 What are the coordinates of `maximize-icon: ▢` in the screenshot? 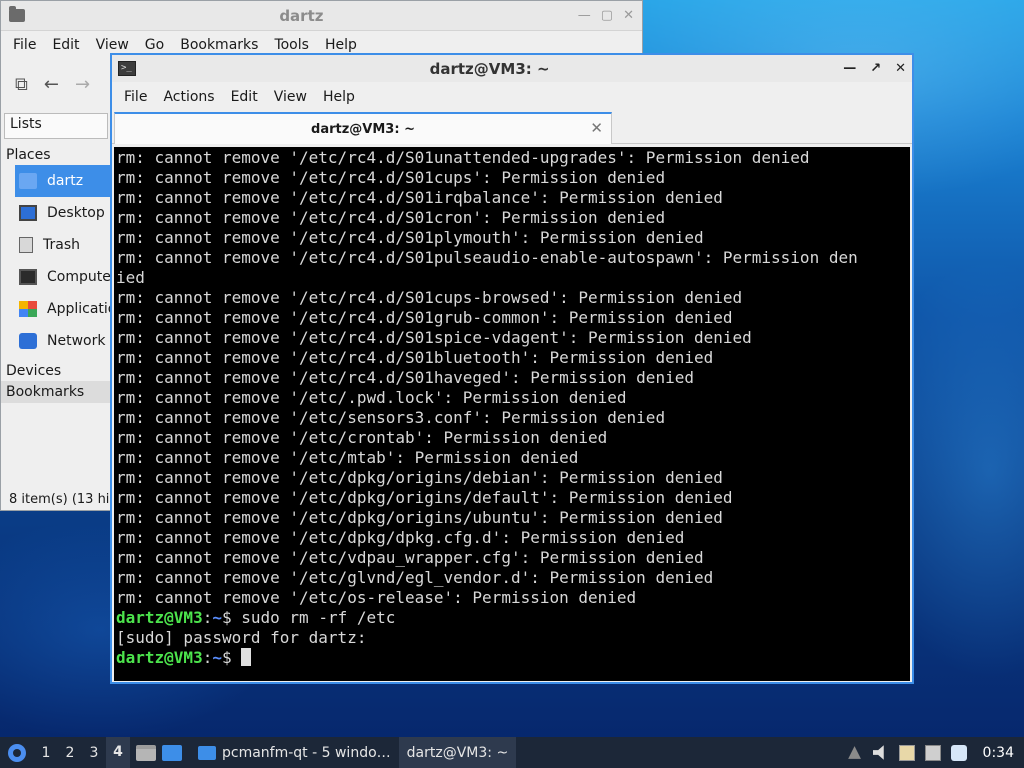 It's located at (607, 15).